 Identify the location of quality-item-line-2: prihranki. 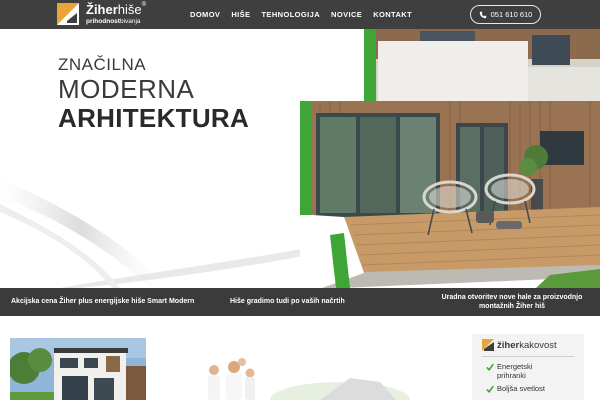
(511, 375).